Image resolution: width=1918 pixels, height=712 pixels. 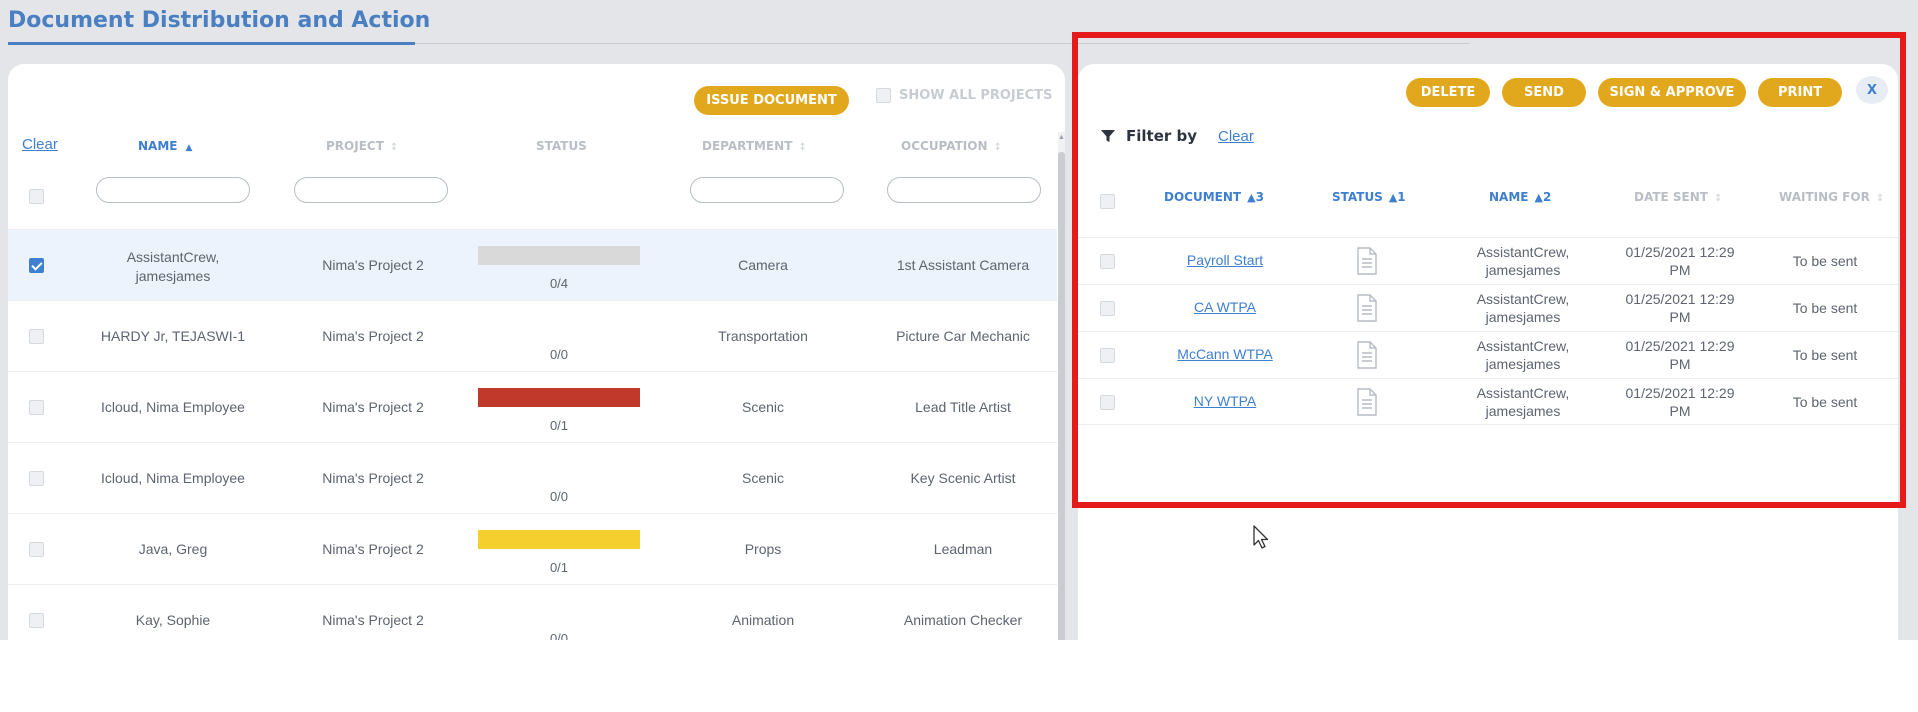 What do you see at coordinates (1448, 92) in the screenshot?
I see `delete-button: DELETE` at bounding box center [1448, 92].